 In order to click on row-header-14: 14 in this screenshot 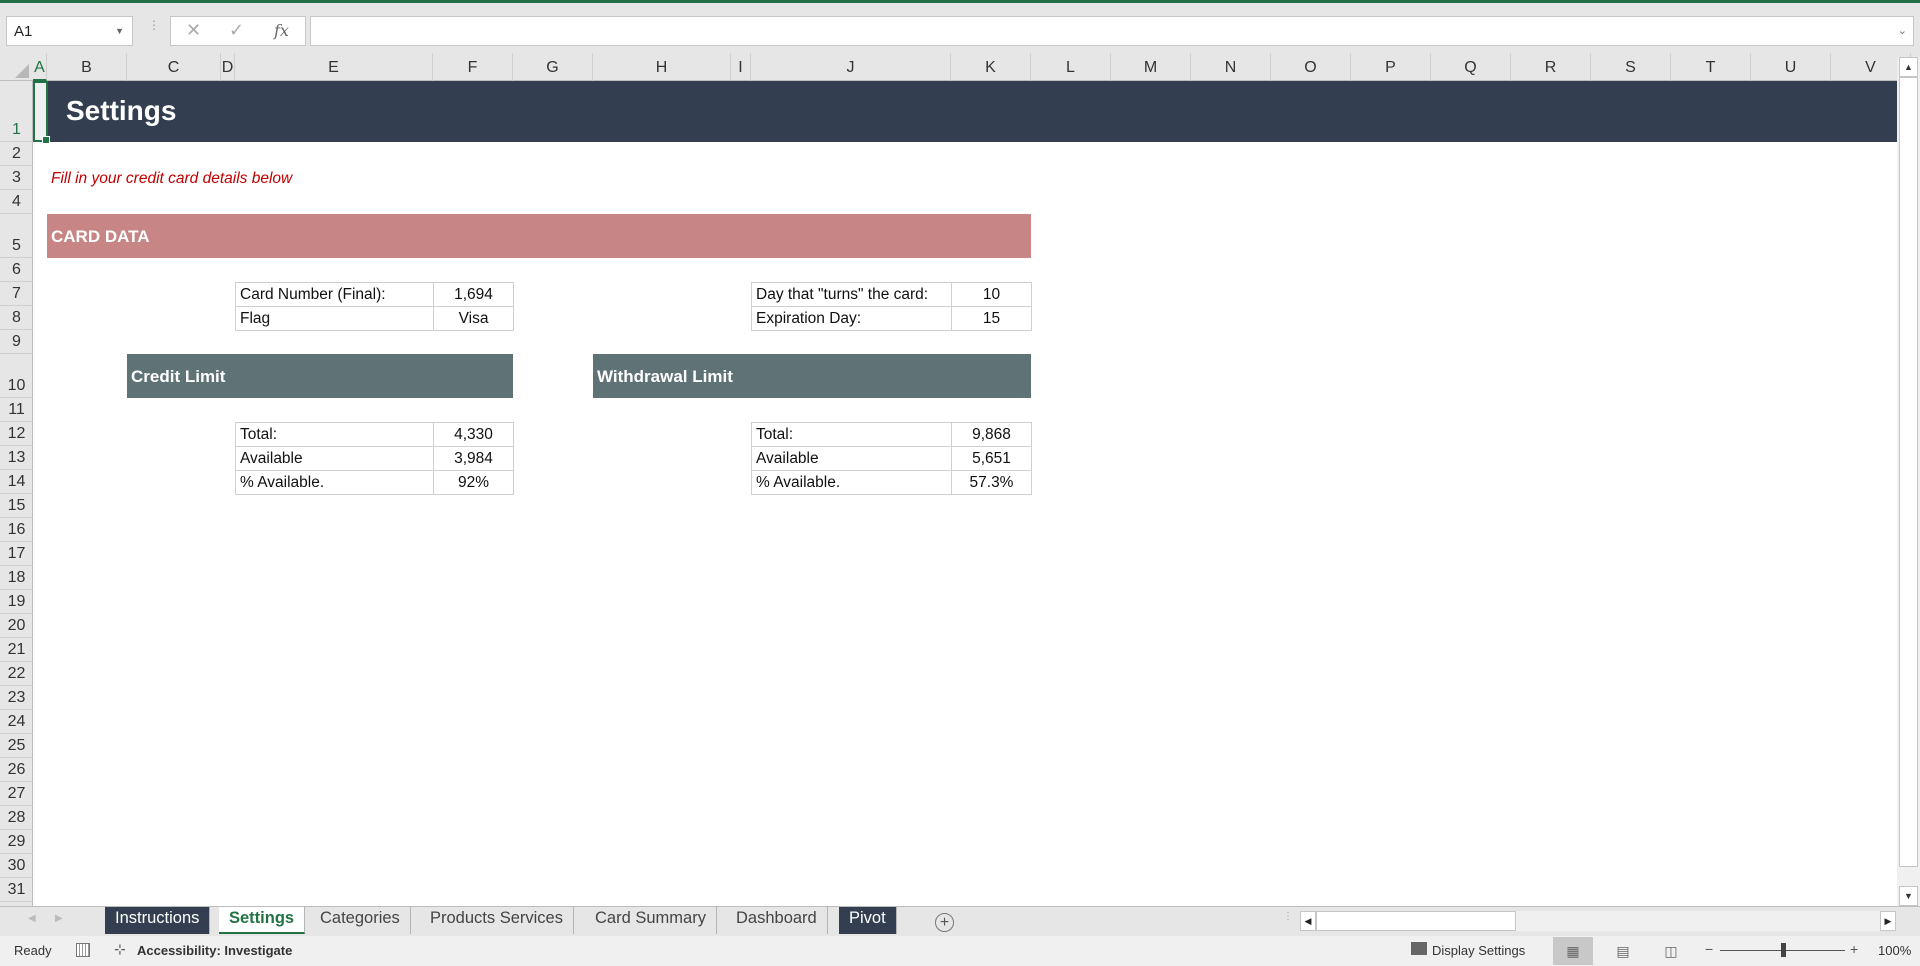, I will do `click(16, 482)`.